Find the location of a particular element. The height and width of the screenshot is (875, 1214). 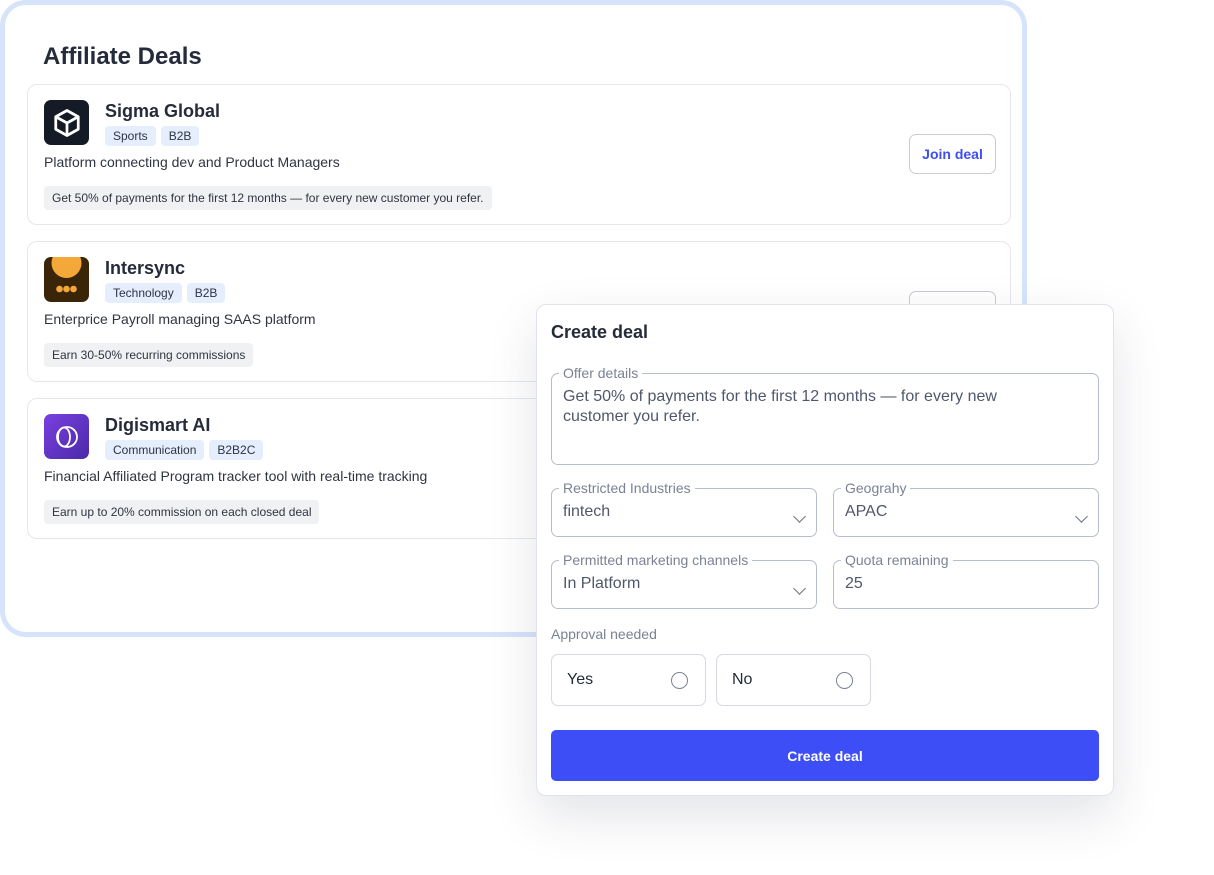

yes-label: Yes is located at coordinates (580, 679).